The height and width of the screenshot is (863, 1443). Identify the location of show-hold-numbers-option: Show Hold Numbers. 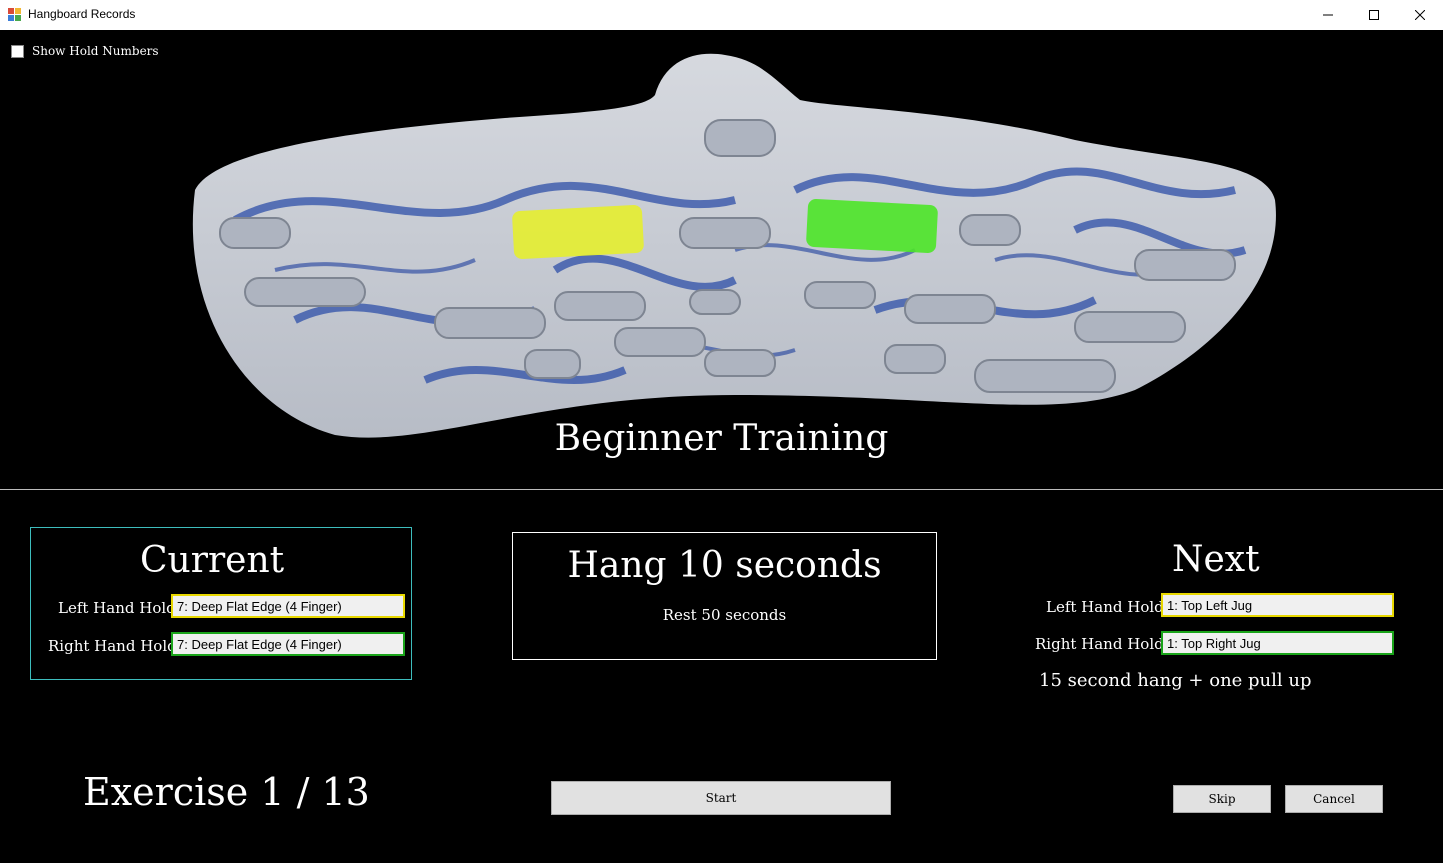
(85, 51).